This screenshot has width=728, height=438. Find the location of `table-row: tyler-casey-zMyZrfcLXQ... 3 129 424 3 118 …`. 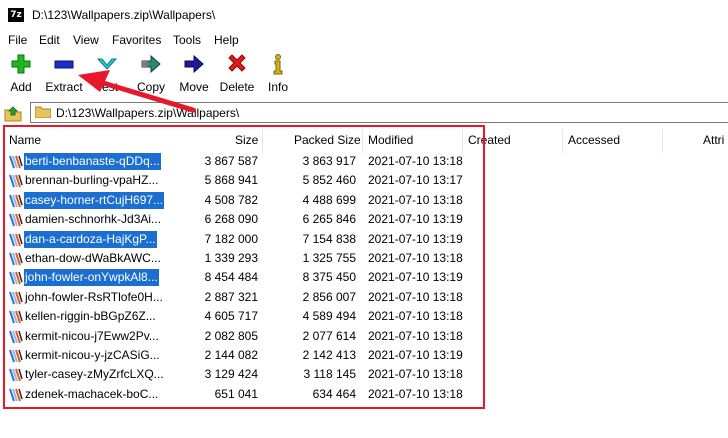

table-row: tyler-casey-zMyZrfcLXQ... 3 129 424 3 118 … is located at coordinates (364, 374).